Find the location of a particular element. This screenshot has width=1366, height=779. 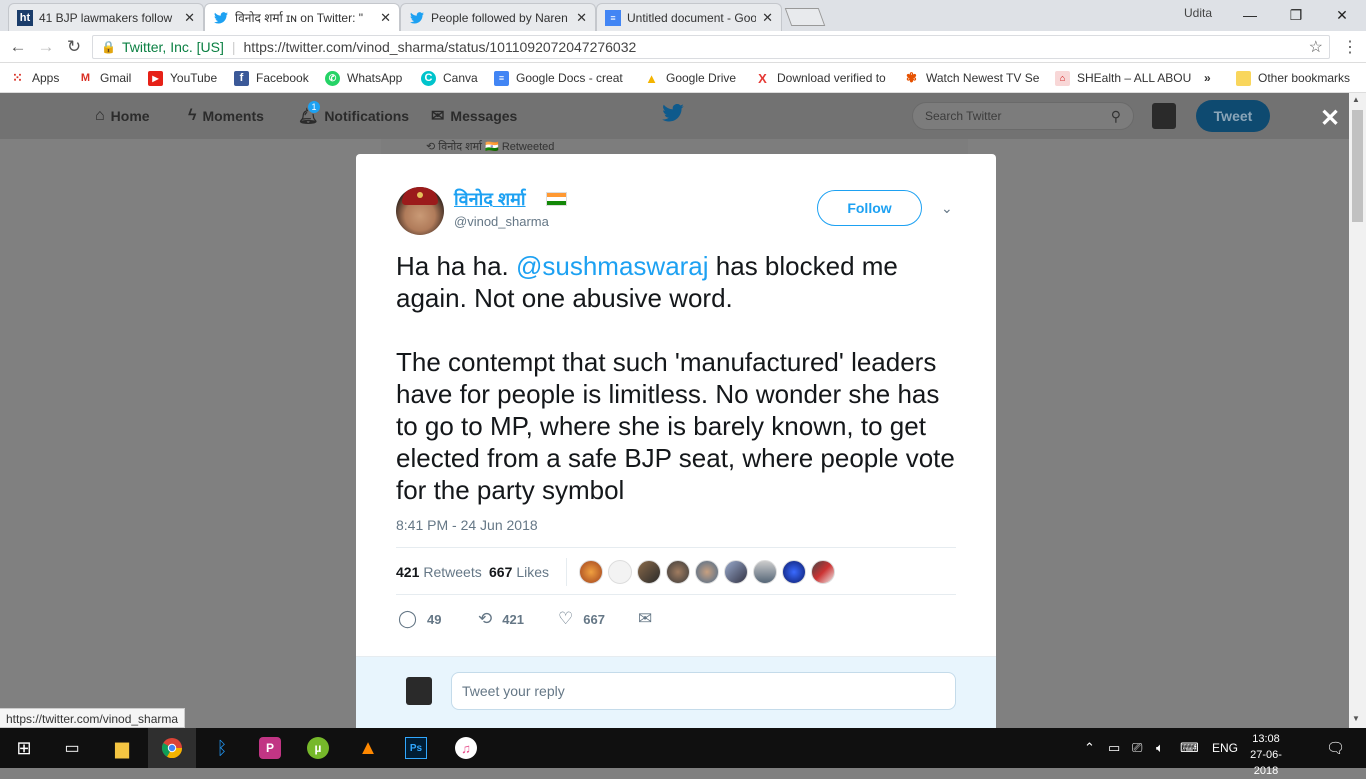

utorrent-icon: µ is located at coordinates (318, 748).